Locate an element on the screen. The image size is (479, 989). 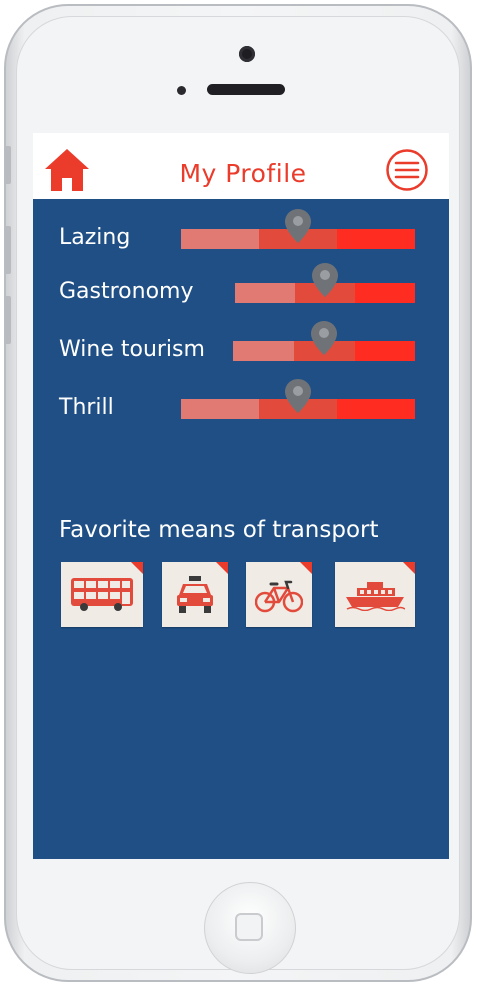
transport-option-bus is located at coordinates (102, 594).